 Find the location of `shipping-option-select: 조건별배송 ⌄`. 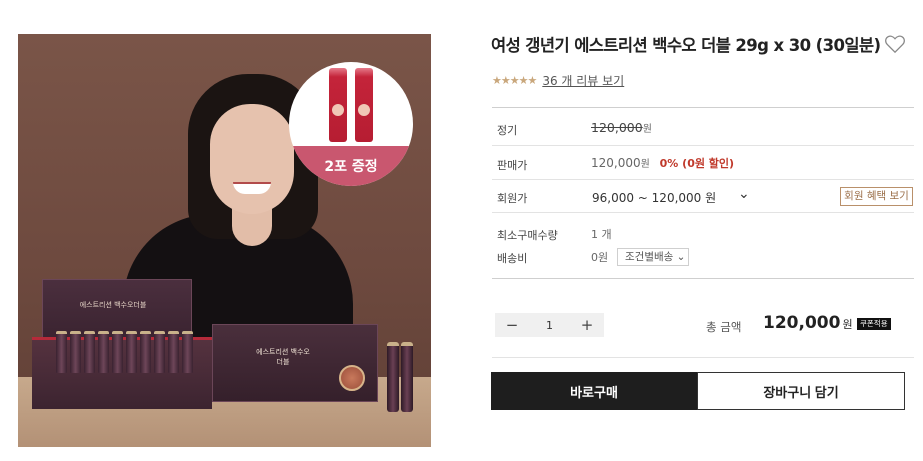

shipping-option-select: 조건별배송 ⌄ is located at coordinates (653, 257).